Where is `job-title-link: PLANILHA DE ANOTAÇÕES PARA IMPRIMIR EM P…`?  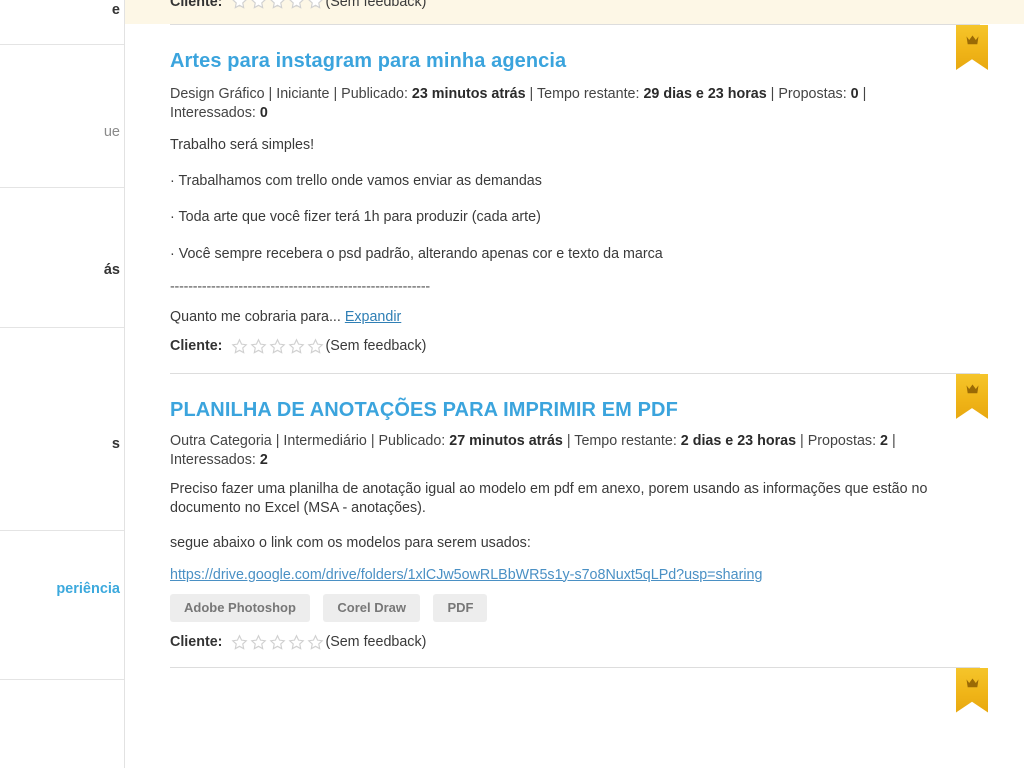 job-title-link: PLANILHA DE ANOTAÇÕES PARA IMPRIMIR EM P… is located at coordinates (574, 410).